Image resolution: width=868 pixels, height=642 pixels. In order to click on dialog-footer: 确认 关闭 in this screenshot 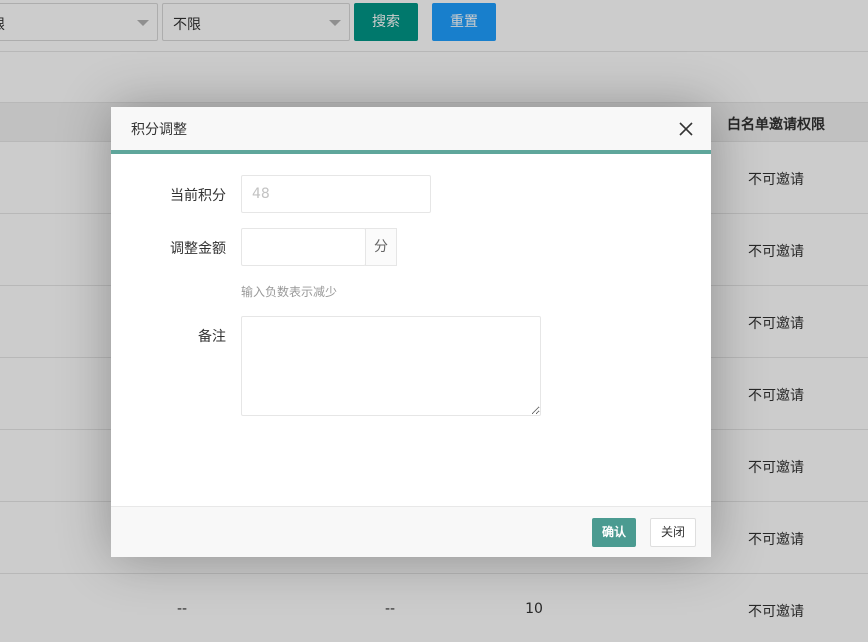, I will do `click(411, 531)`.